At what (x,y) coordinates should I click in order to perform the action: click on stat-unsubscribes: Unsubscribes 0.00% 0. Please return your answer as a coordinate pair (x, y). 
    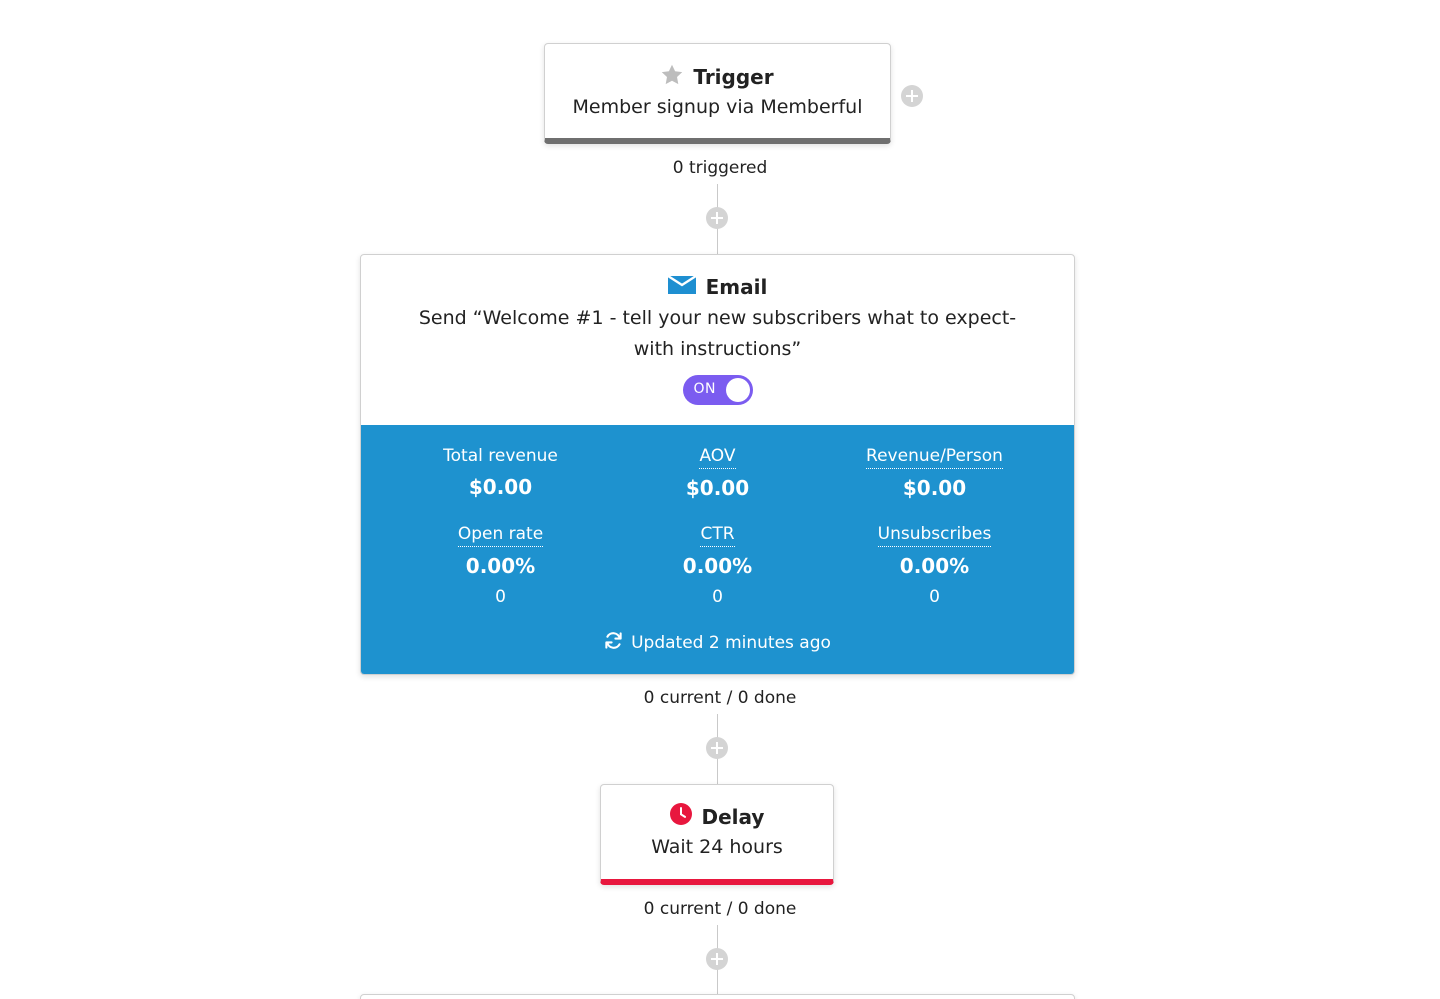
    Looking at the image, I should click on (934, 565).